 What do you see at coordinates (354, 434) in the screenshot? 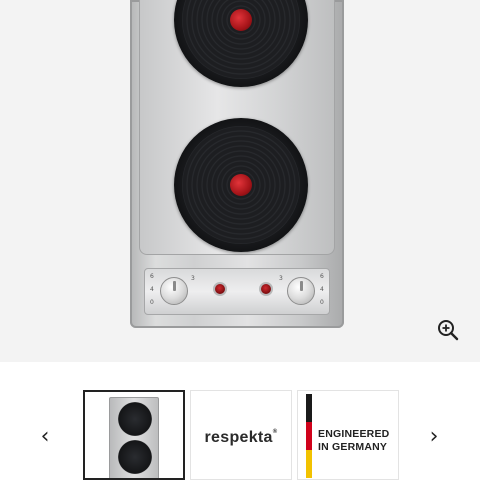
I see `badge-line-1: ENGINEERED` at bounding box center [354, 434].